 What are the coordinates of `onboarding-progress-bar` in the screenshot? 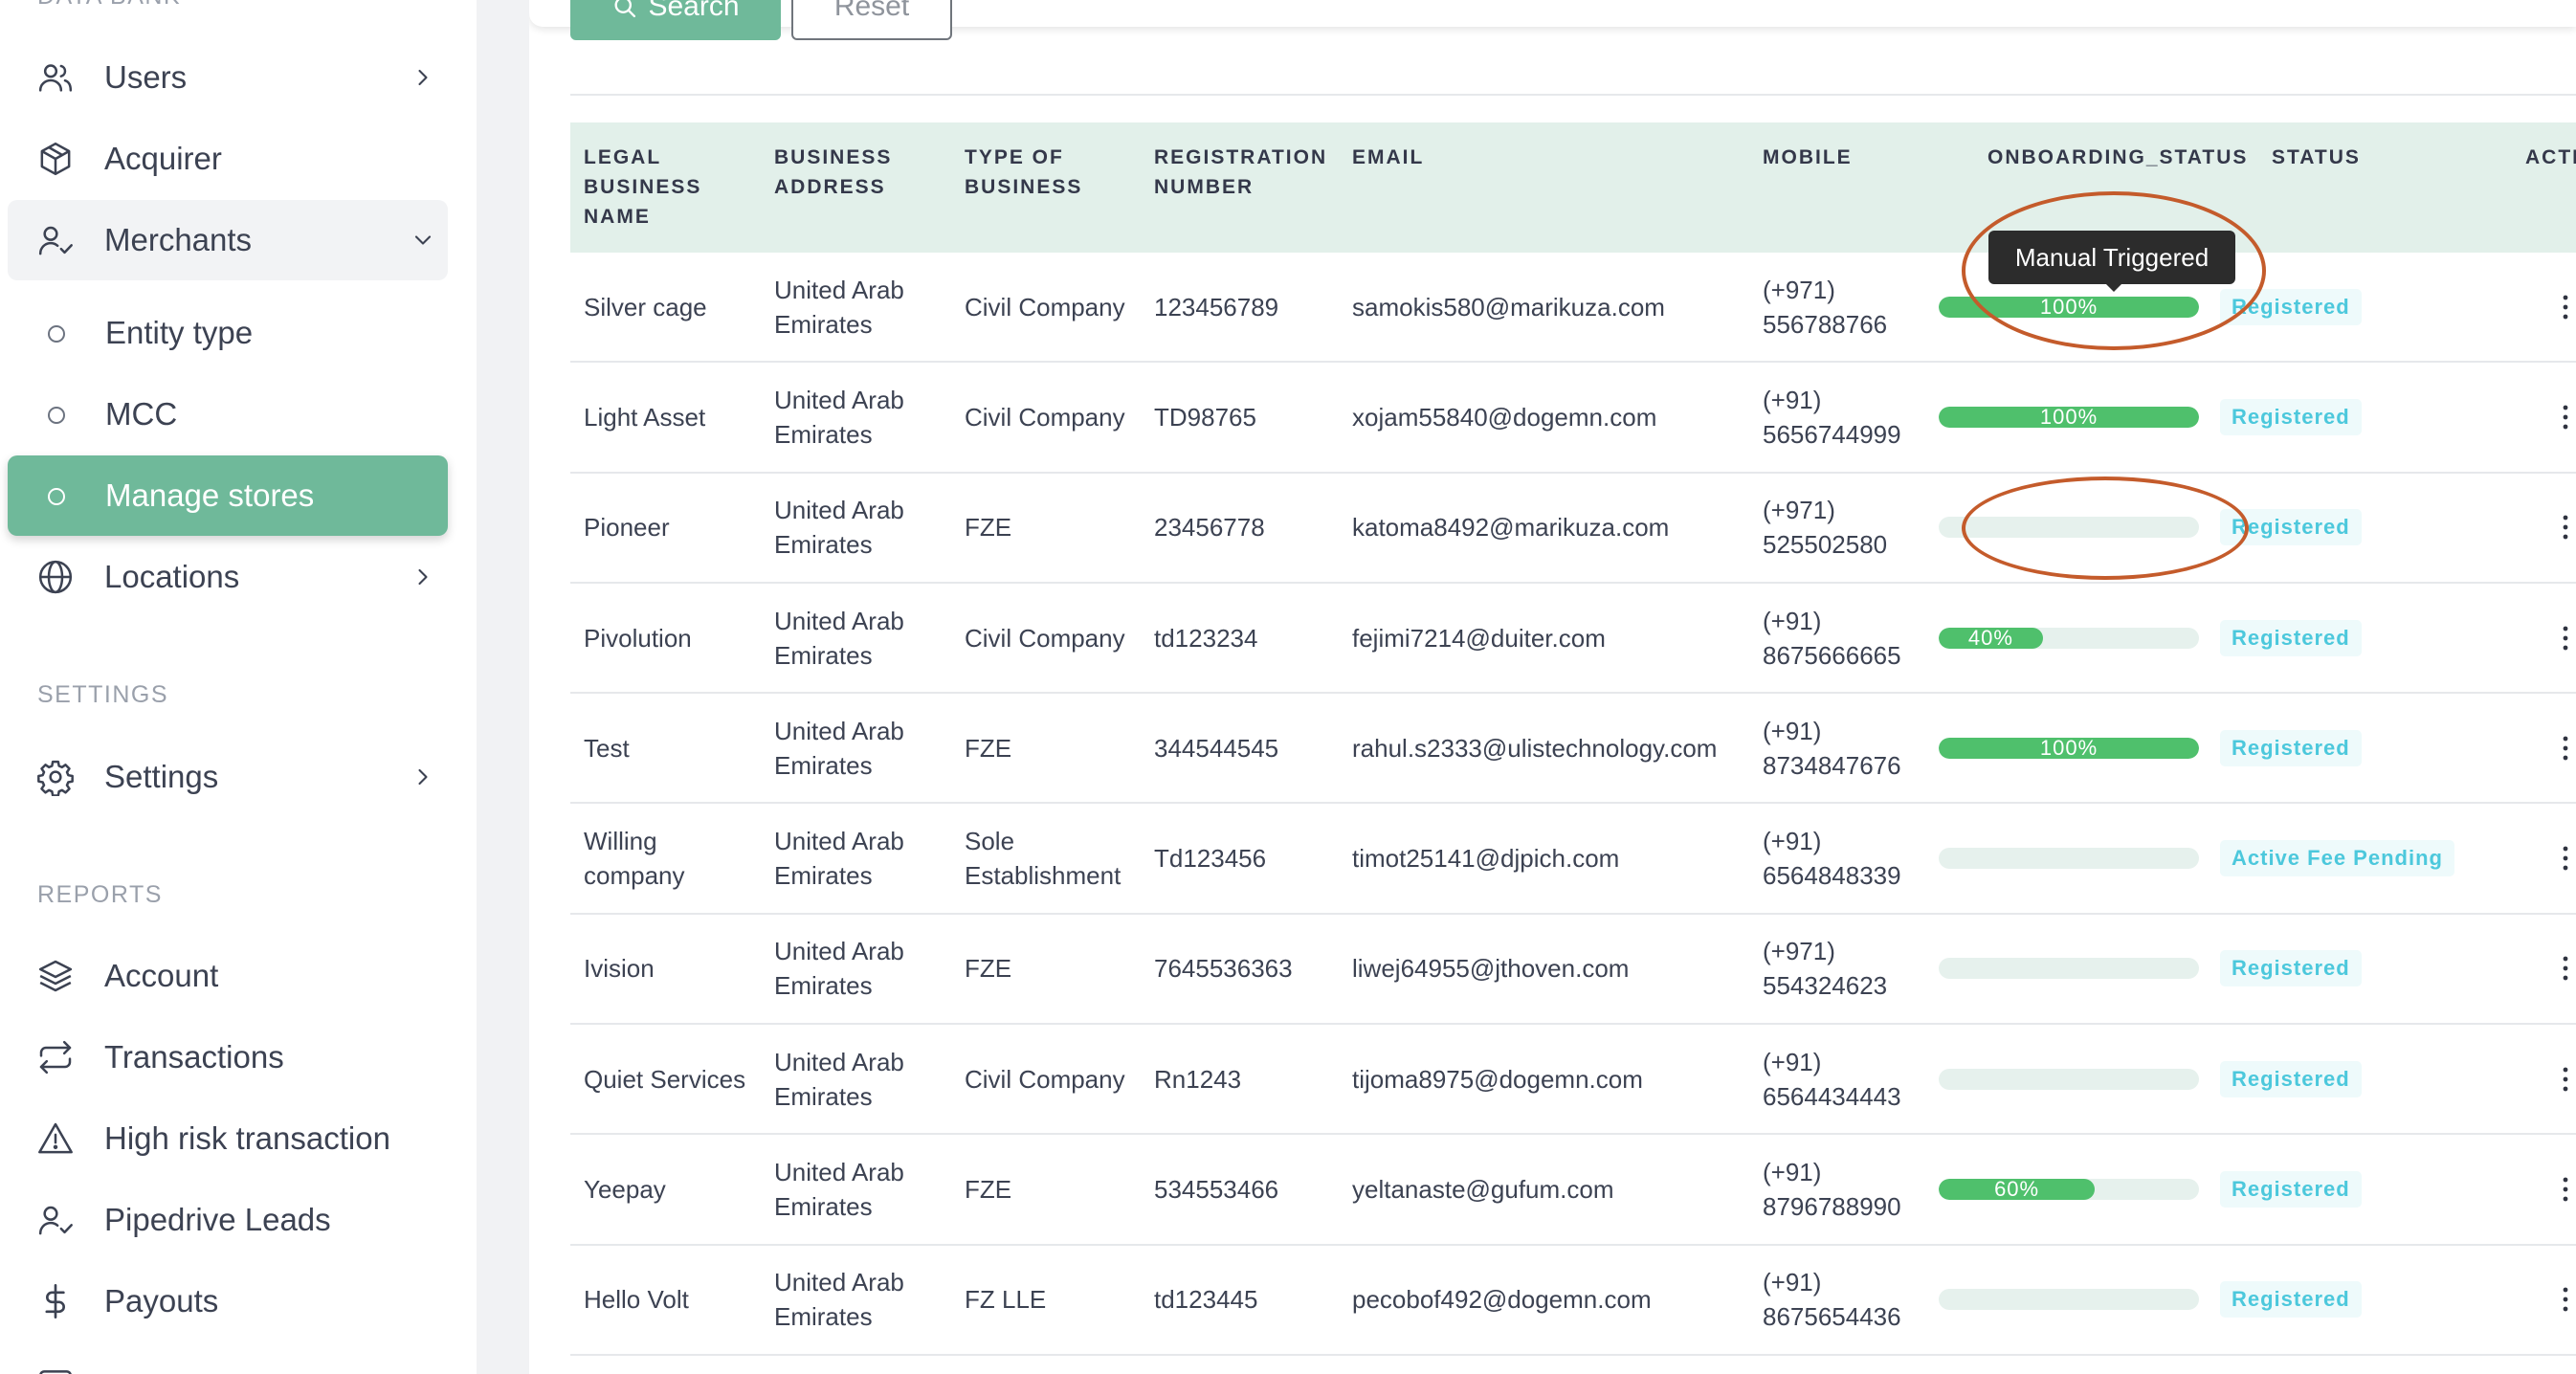 It's located at (2069, 1079).